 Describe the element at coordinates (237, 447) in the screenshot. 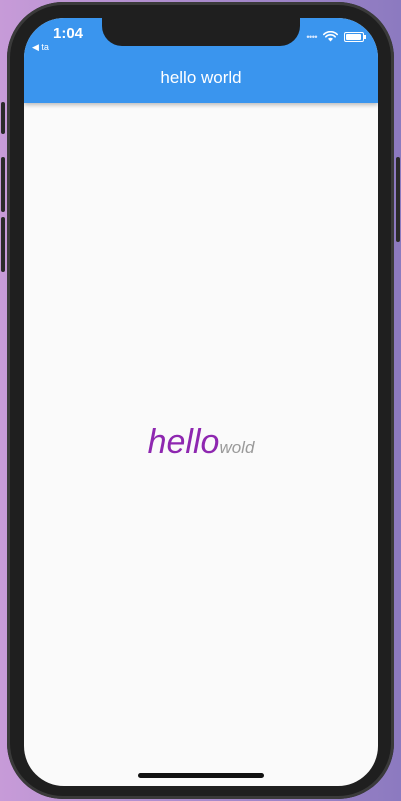

I see `wold-text: wold` at that location.